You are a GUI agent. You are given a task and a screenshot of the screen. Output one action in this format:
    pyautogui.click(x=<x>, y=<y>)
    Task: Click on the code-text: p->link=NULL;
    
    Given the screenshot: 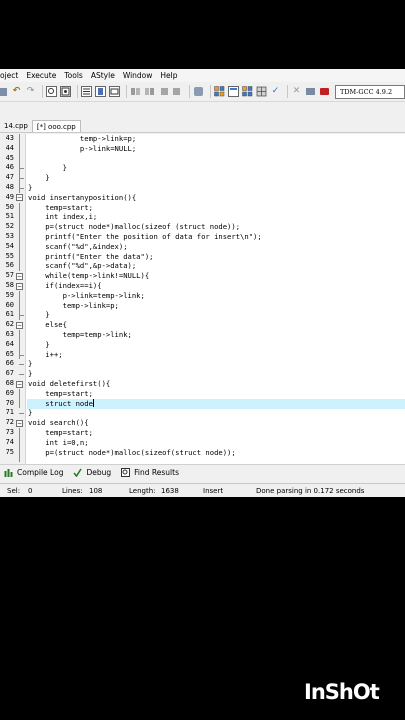 What is the action you would take?
    pyautogui.click(x=82, y=148)
    